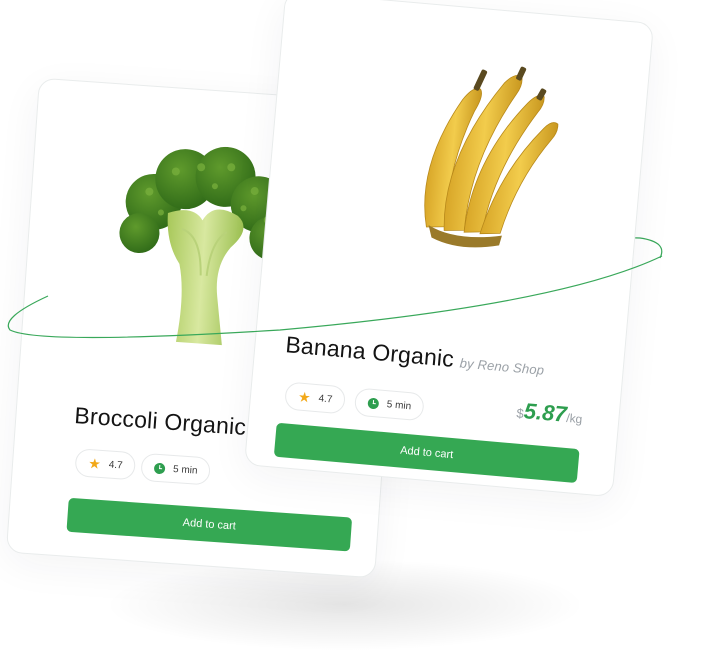 Image resolution: width=716 pixels, height=663 pixels. I want to click on product-name: Banana Organic, so click(370, 351).